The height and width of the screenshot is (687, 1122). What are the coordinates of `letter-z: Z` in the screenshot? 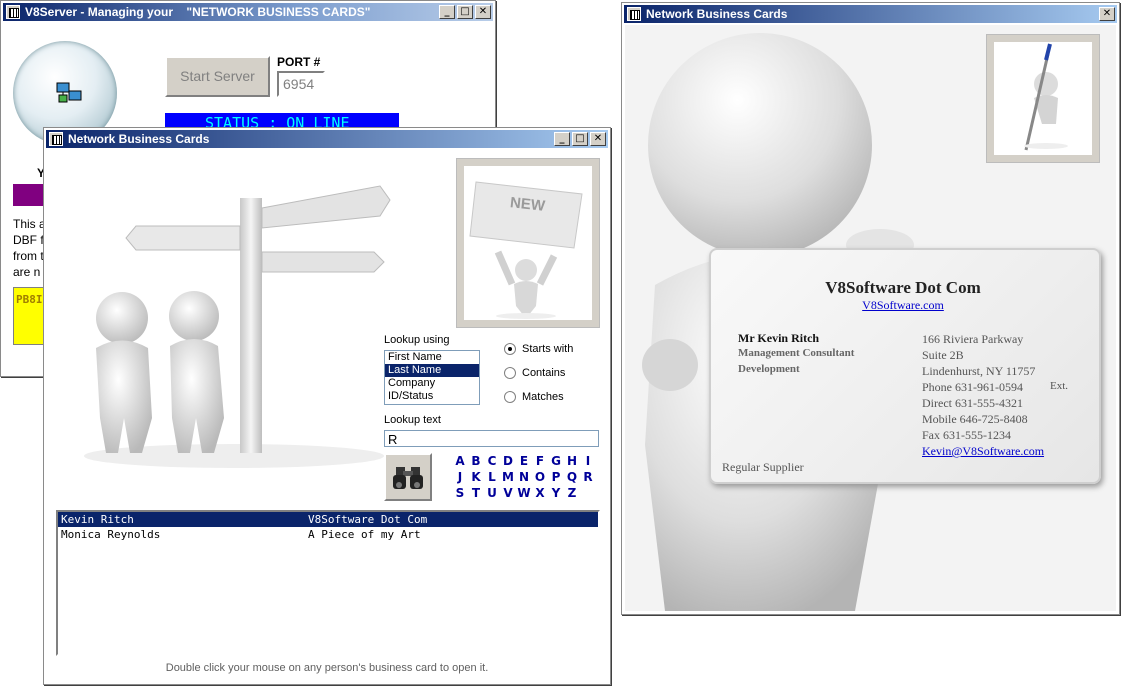 It's located at (572, 493).